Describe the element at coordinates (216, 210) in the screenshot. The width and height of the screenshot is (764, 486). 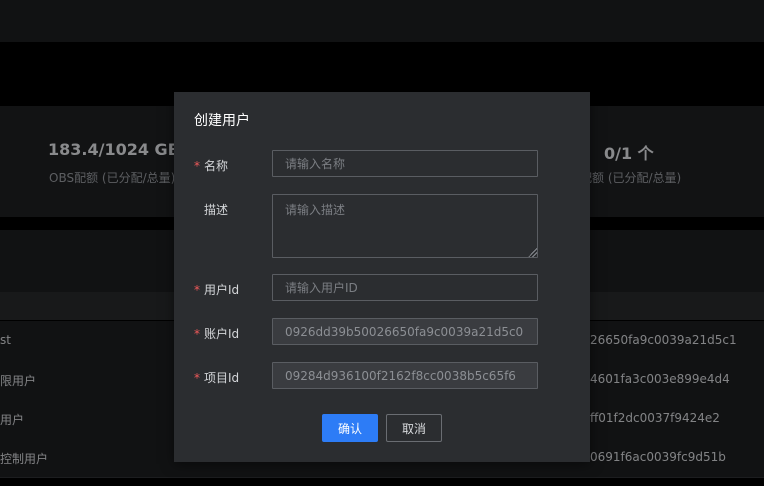
I see `description-label: 描述` at that location.